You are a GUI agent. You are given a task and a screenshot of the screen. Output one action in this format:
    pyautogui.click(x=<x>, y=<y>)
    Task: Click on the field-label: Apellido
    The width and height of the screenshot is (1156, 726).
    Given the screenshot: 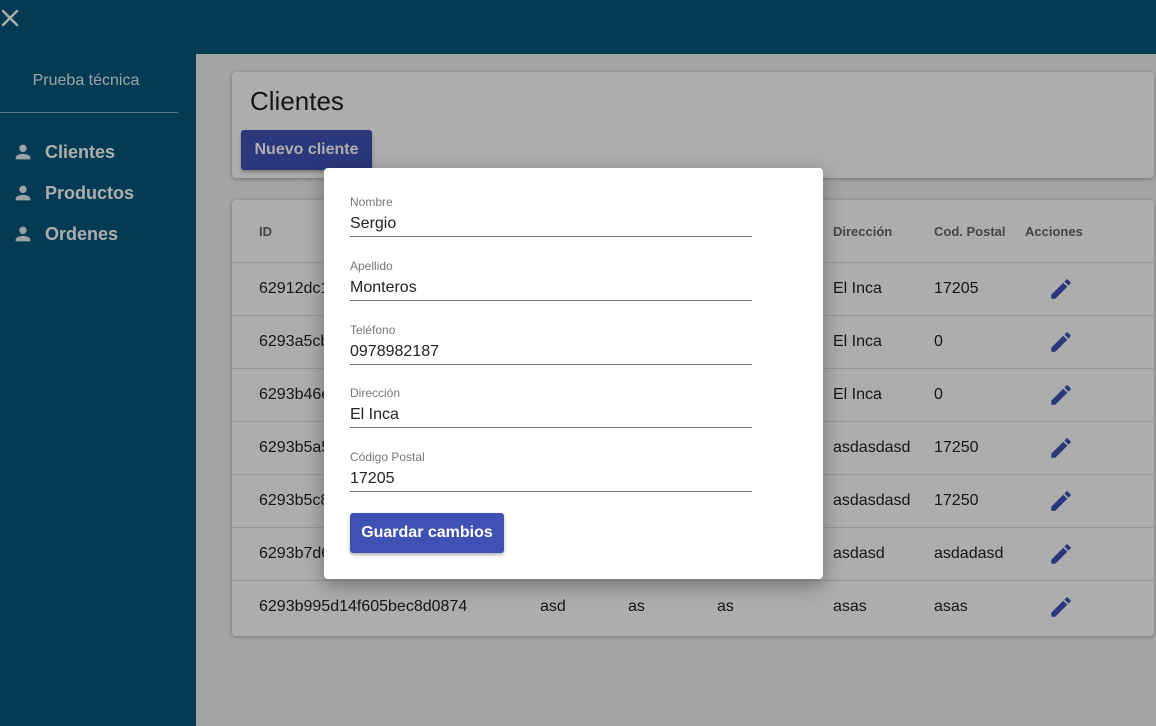 What is the action you would take?
    pyautogui.click(x=371, y=266)
    